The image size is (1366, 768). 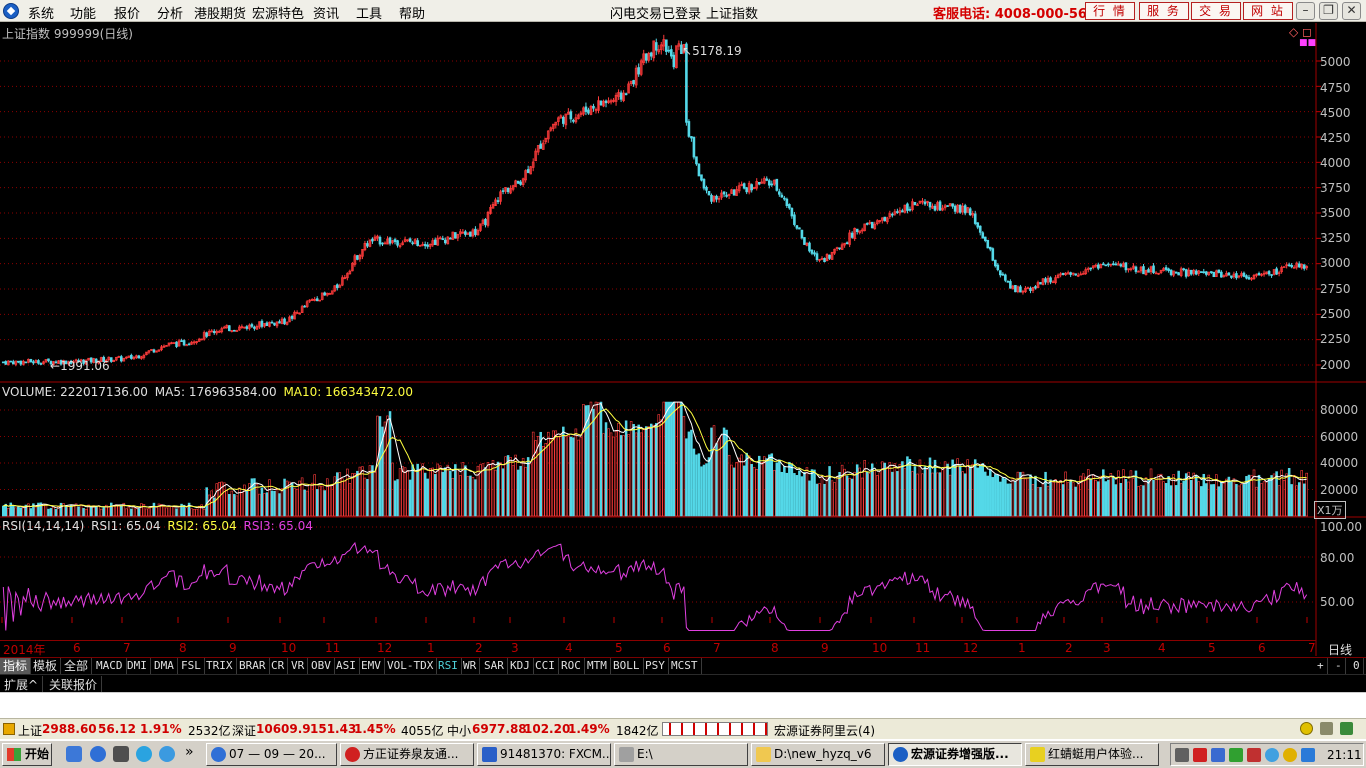 I want to click on menu-quote: 报价, so click(x=127, y=12).